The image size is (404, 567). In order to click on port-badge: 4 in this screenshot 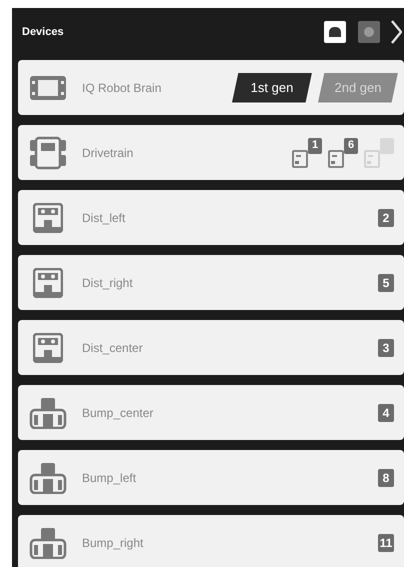, I will do `click(386, 413)`.